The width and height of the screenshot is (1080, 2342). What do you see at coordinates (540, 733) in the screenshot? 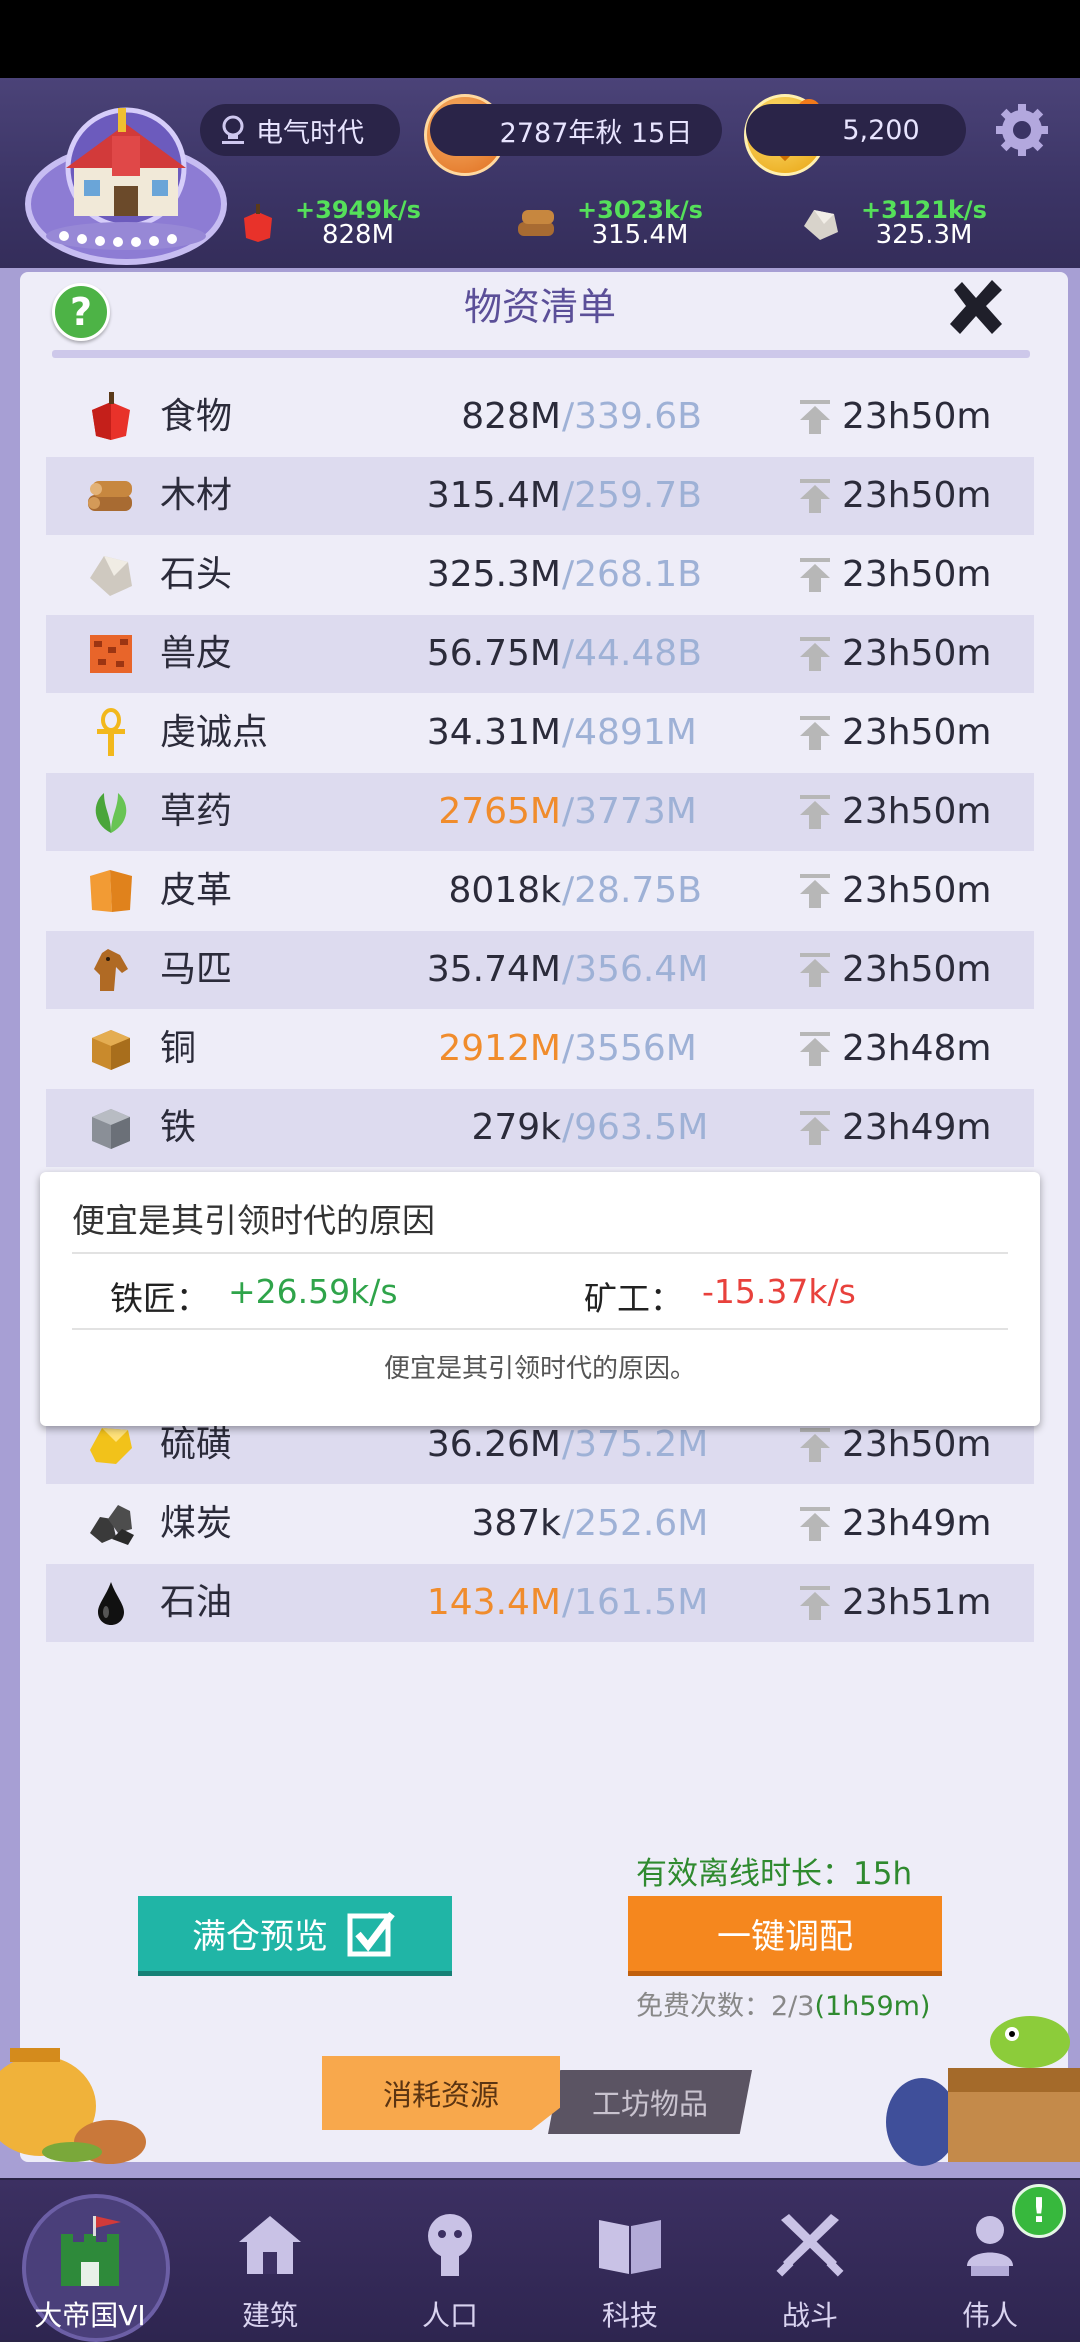
I see `resource-row: 虔诚点 34.31M /4891M 23h50m` at bounding box center [540, 733].